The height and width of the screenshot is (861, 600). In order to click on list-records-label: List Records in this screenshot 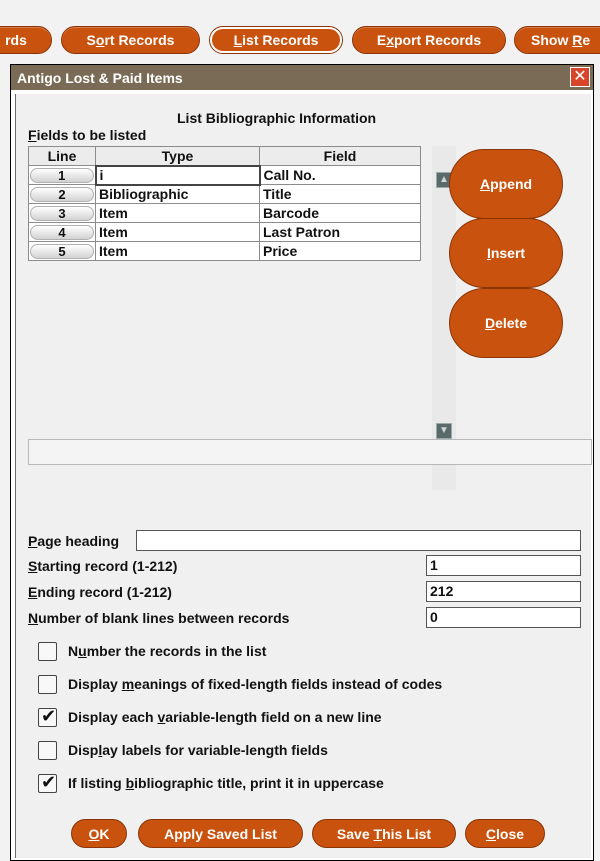, I will do `click(276, 40)`.